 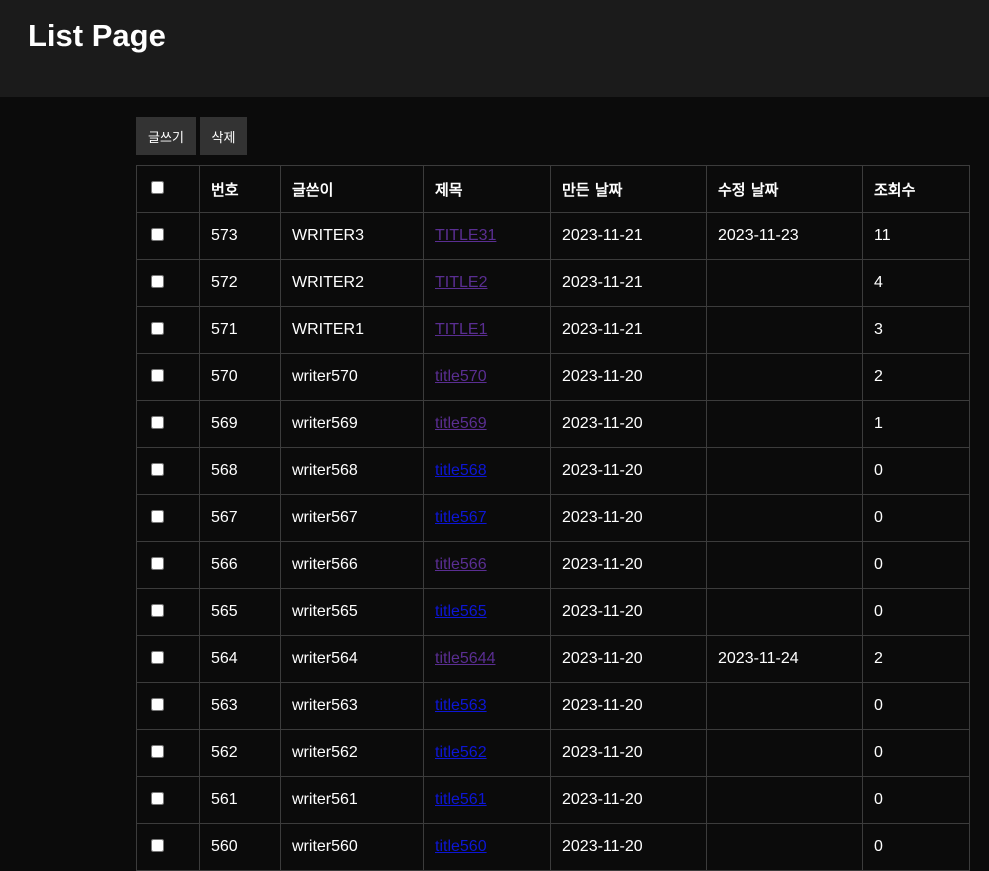 What do you see at coordinates (240, 236) in the screenshot?
I see `post-number: 573` at bounding box center [240, 236].